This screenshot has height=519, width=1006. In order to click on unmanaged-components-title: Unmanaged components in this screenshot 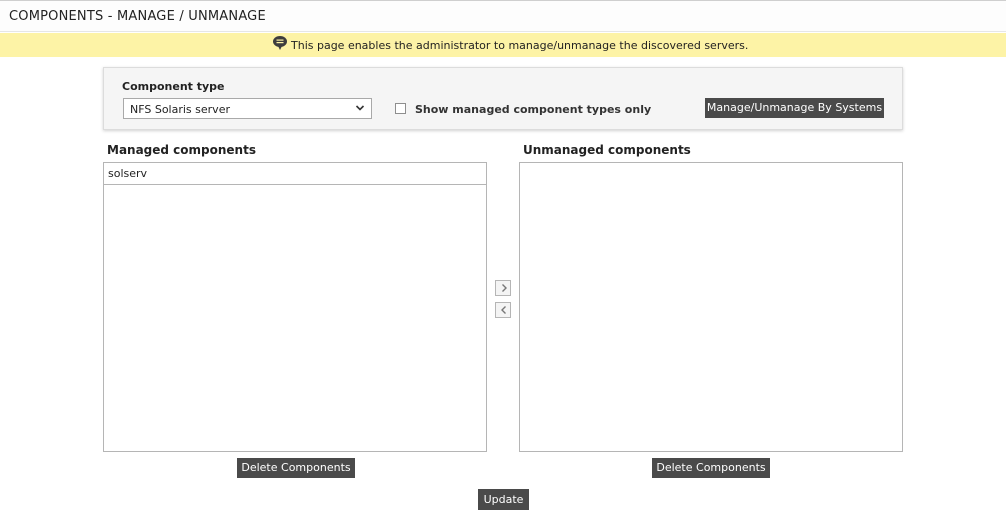, I will do `click(607, 150)`.